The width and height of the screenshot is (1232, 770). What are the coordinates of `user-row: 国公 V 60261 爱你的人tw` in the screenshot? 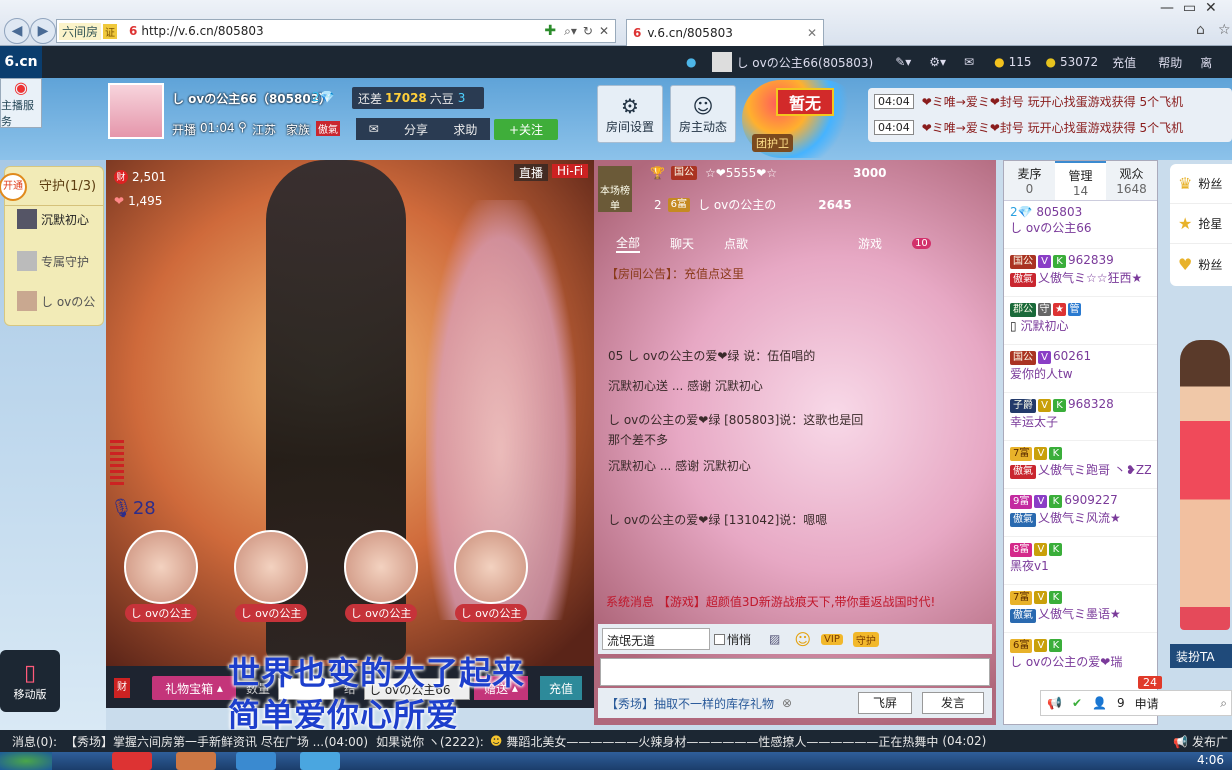 It's located at (1080, 369).